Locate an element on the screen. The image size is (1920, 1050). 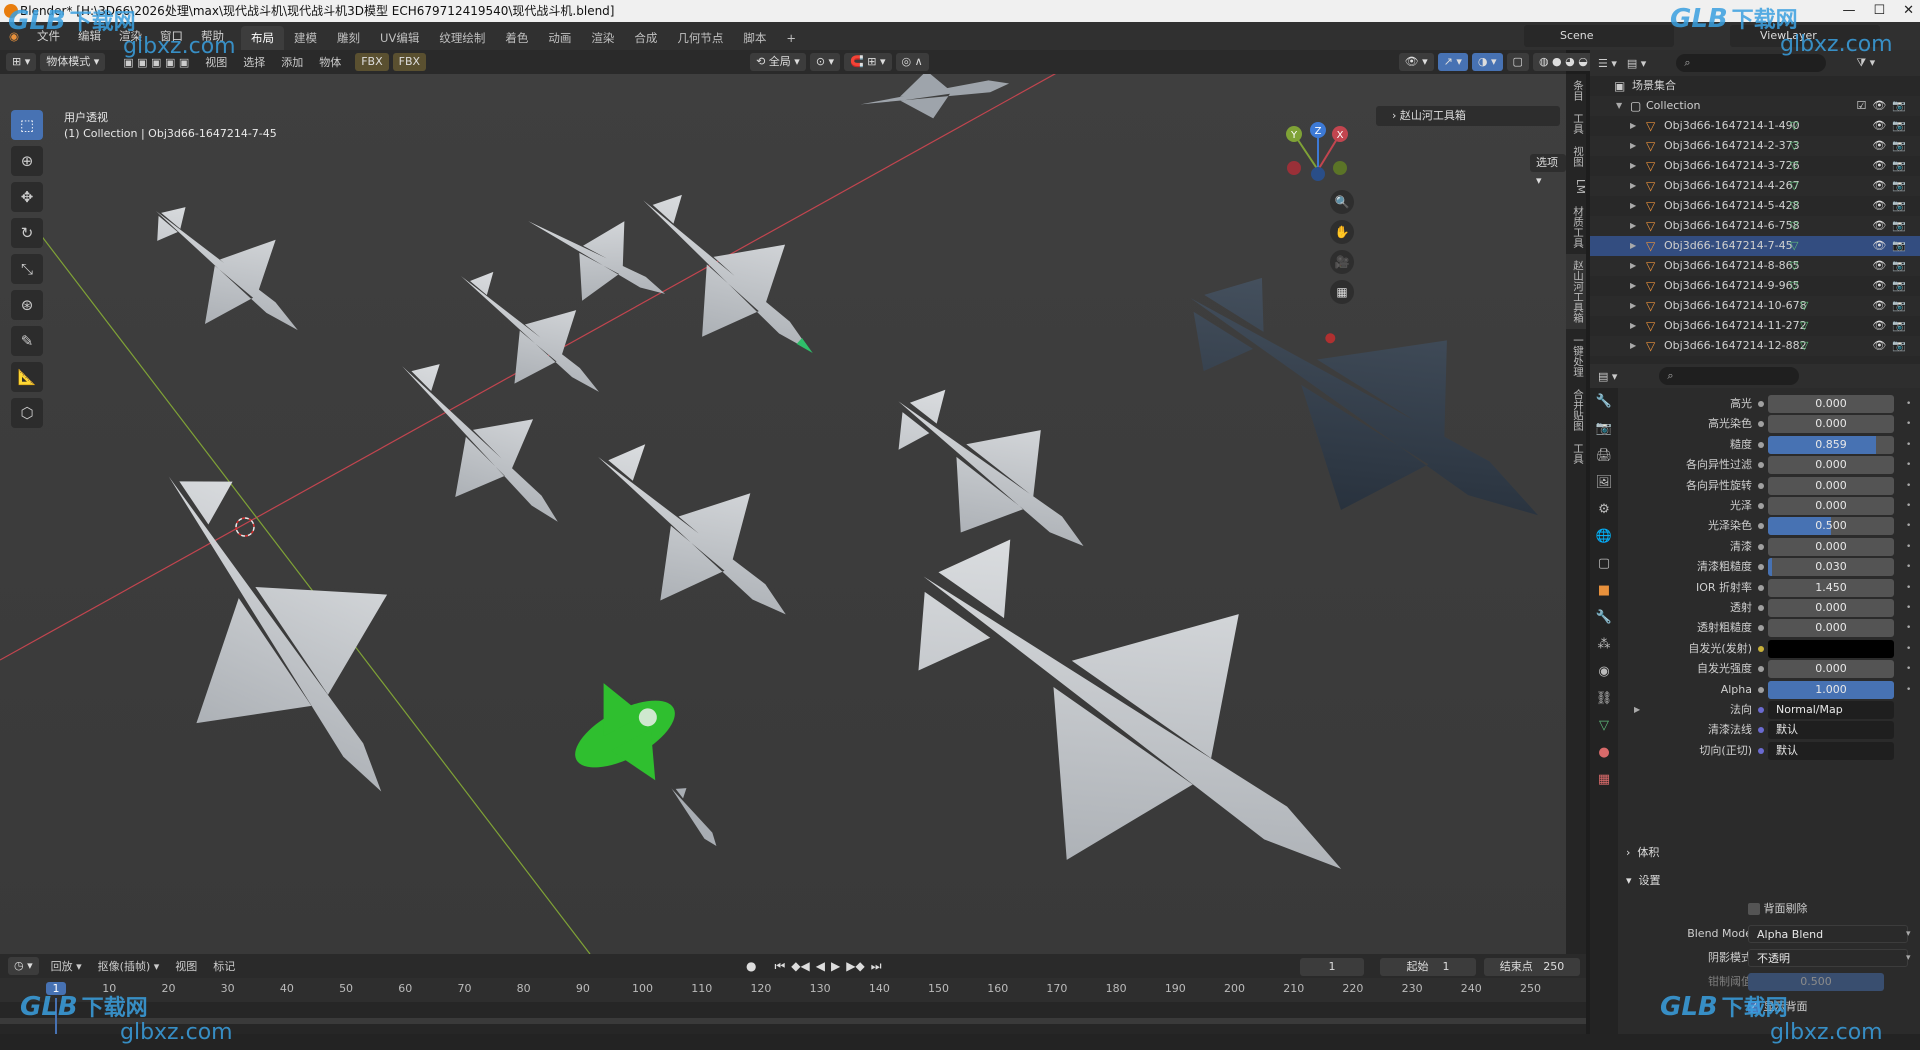
render-props-icon: 📷 is located at coordinates (1604, 428).